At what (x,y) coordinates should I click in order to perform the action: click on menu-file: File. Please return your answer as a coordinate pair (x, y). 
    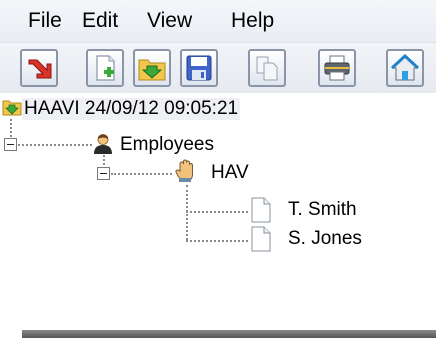
    Looking at the image, I should click on (45, 21).